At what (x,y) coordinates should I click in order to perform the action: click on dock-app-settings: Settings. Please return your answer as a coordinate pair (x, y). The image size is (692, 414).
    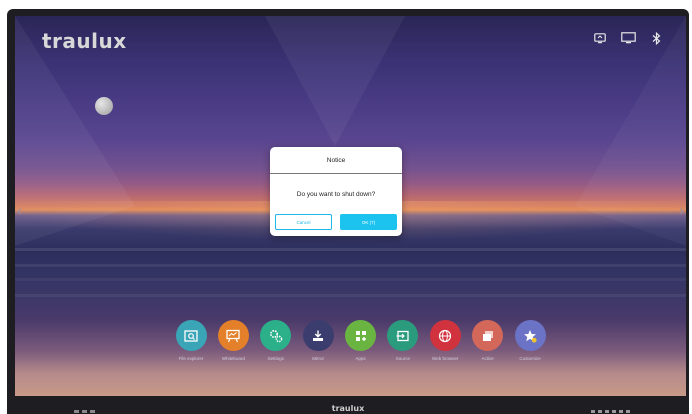
    Looking at the image, I should click on (276, 348).